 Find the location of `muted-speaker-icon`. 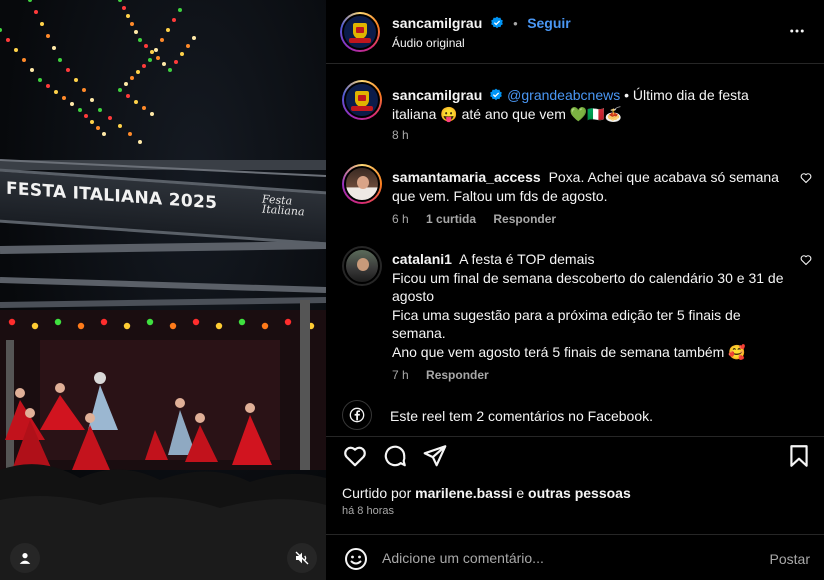

muted-speaker-icon is located at coordinates (302, 558).